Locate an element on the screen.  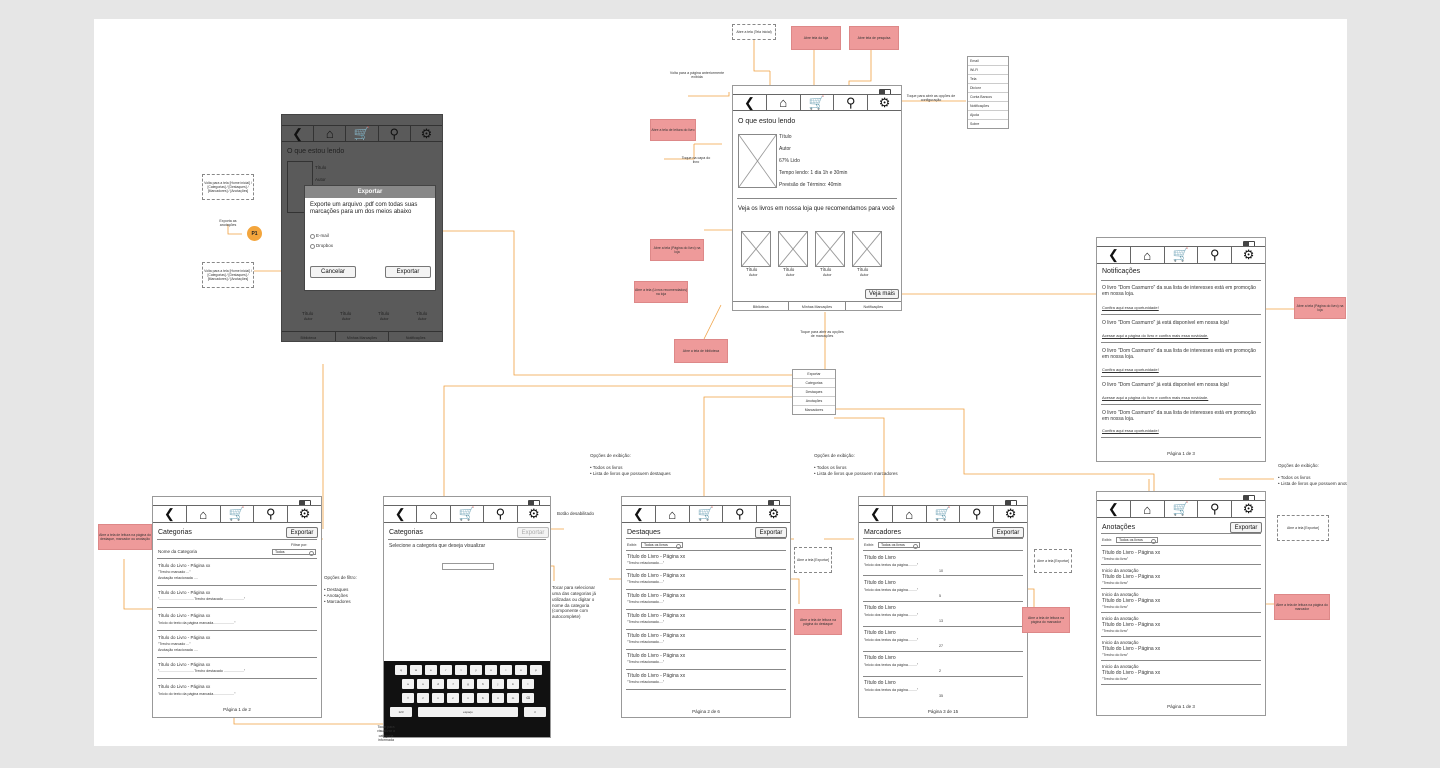
keyboard-key: h is located at coordinates (483, 684).